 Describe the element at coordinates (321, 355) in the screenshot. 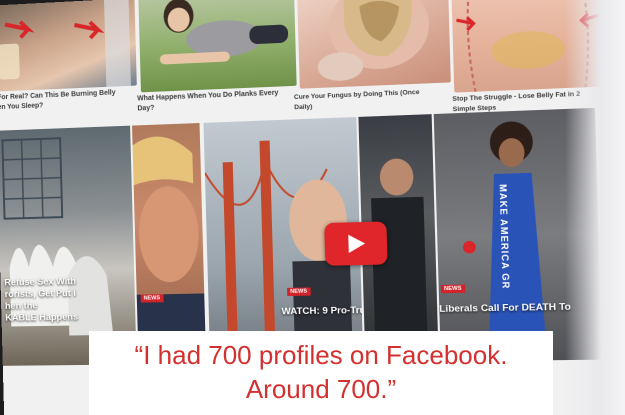

I see `quote-line-1: “I had 700 profiles on Facebook.` at that location.